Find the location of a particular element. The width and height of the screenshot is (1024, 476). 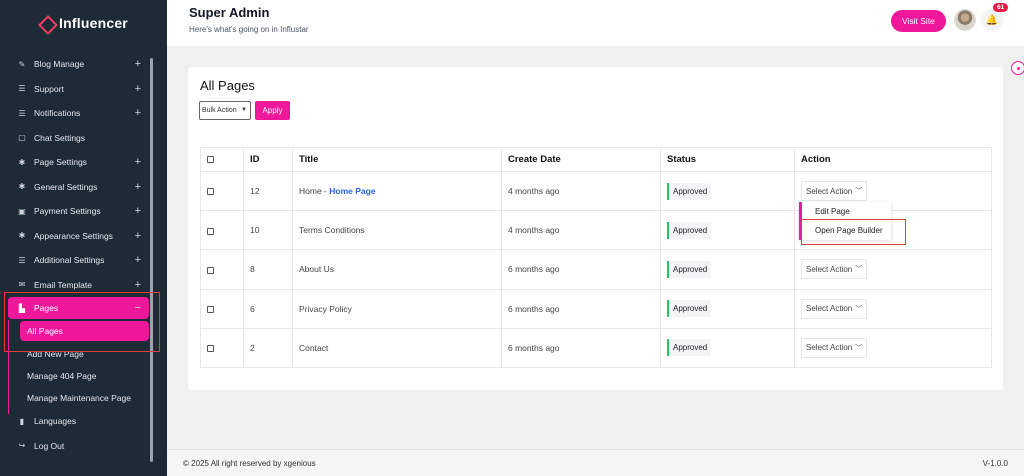

sidebar-item-payment-settings: ▣ Payment Settings + is located at coordinates (83, 211).